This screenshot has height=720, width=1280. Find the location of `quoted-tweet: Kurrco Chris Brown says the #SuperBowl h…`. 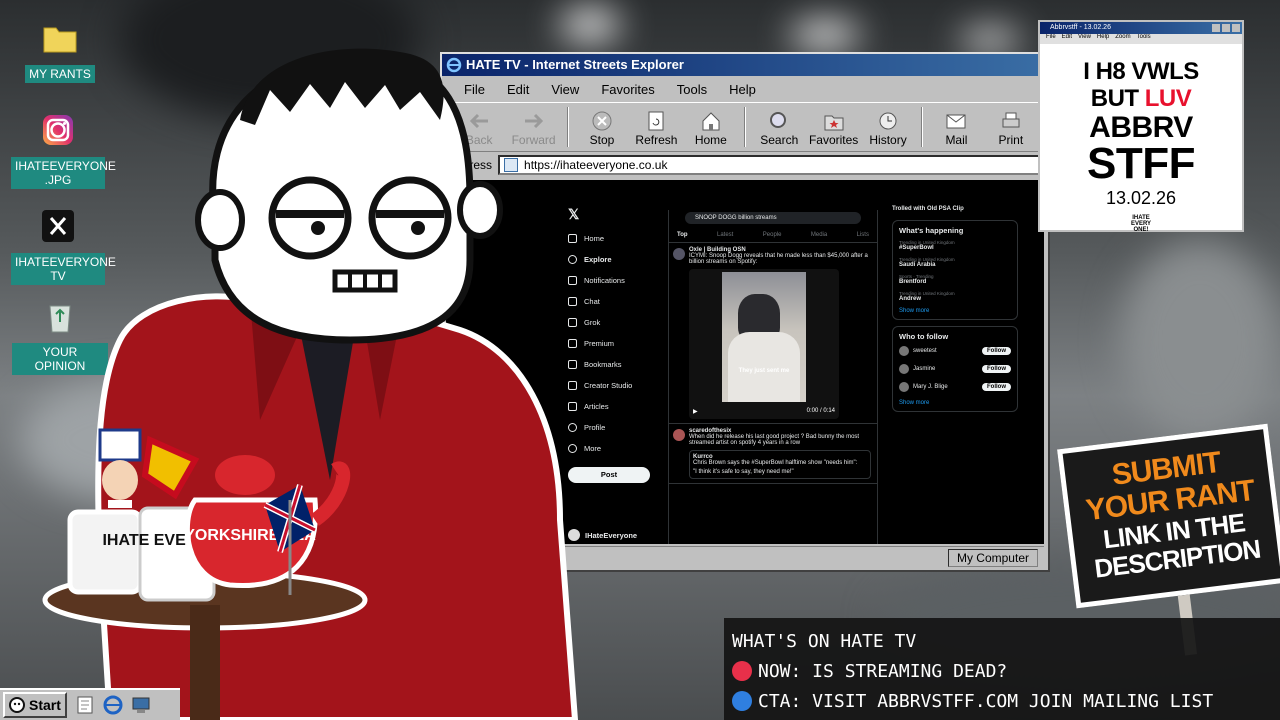

quoted-tweet: Kurrco Chris Brown says the #SuperBowl h… is located at coordinates (780, 464).